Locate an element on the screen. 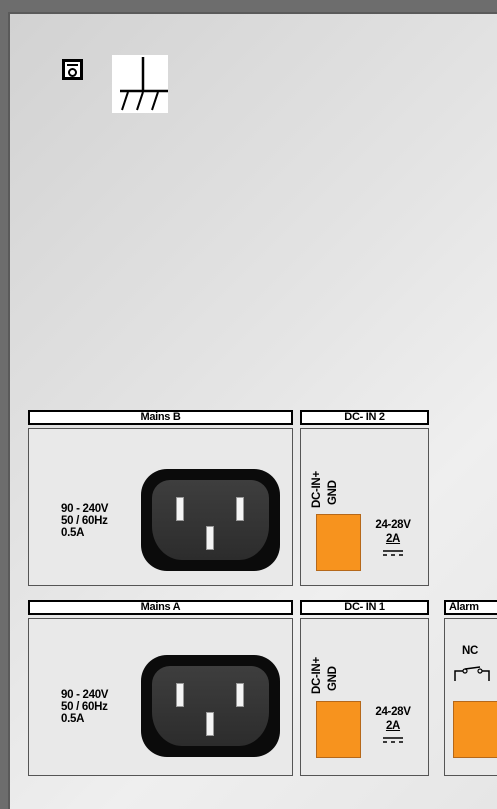 The width and height of the screenshot is (497, 809). alarm-header: Alarm is located at coordinates (470, 607).